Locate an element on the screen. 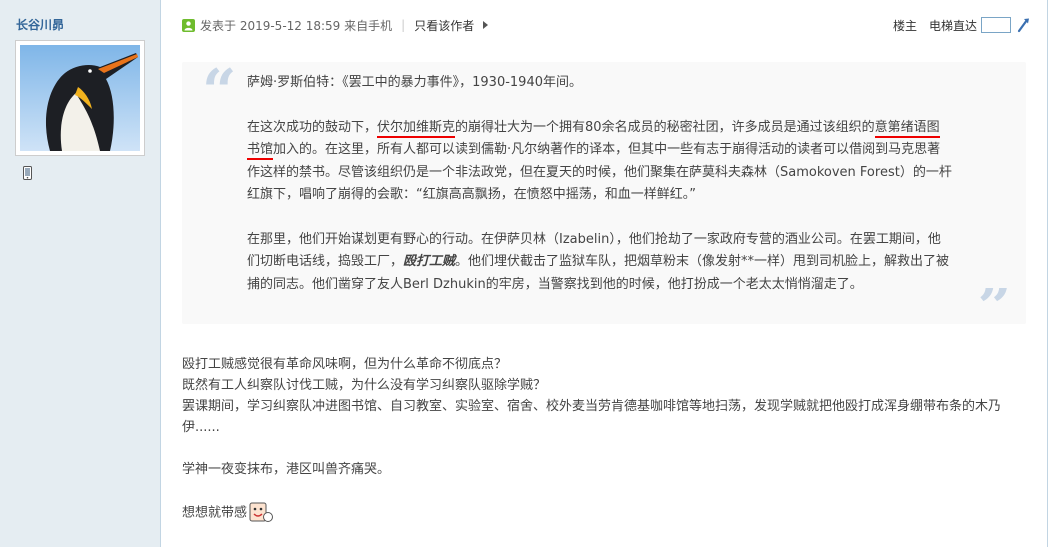 This screenshot has width=1048, height=547. quote-text-span: 在这次成功的鼓动下， is located at coordinates (312, 127).